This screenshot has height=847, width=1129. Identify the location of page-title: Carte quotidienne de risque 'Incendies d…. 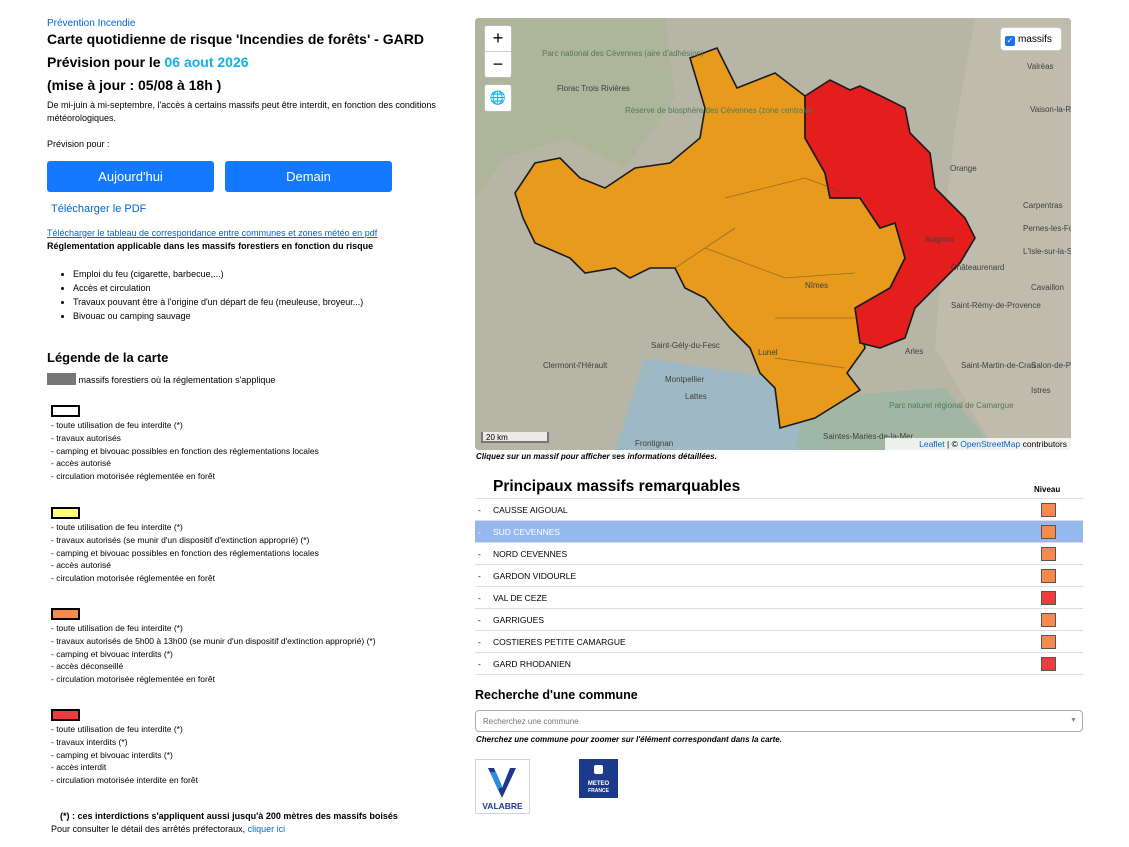
(235, 39).